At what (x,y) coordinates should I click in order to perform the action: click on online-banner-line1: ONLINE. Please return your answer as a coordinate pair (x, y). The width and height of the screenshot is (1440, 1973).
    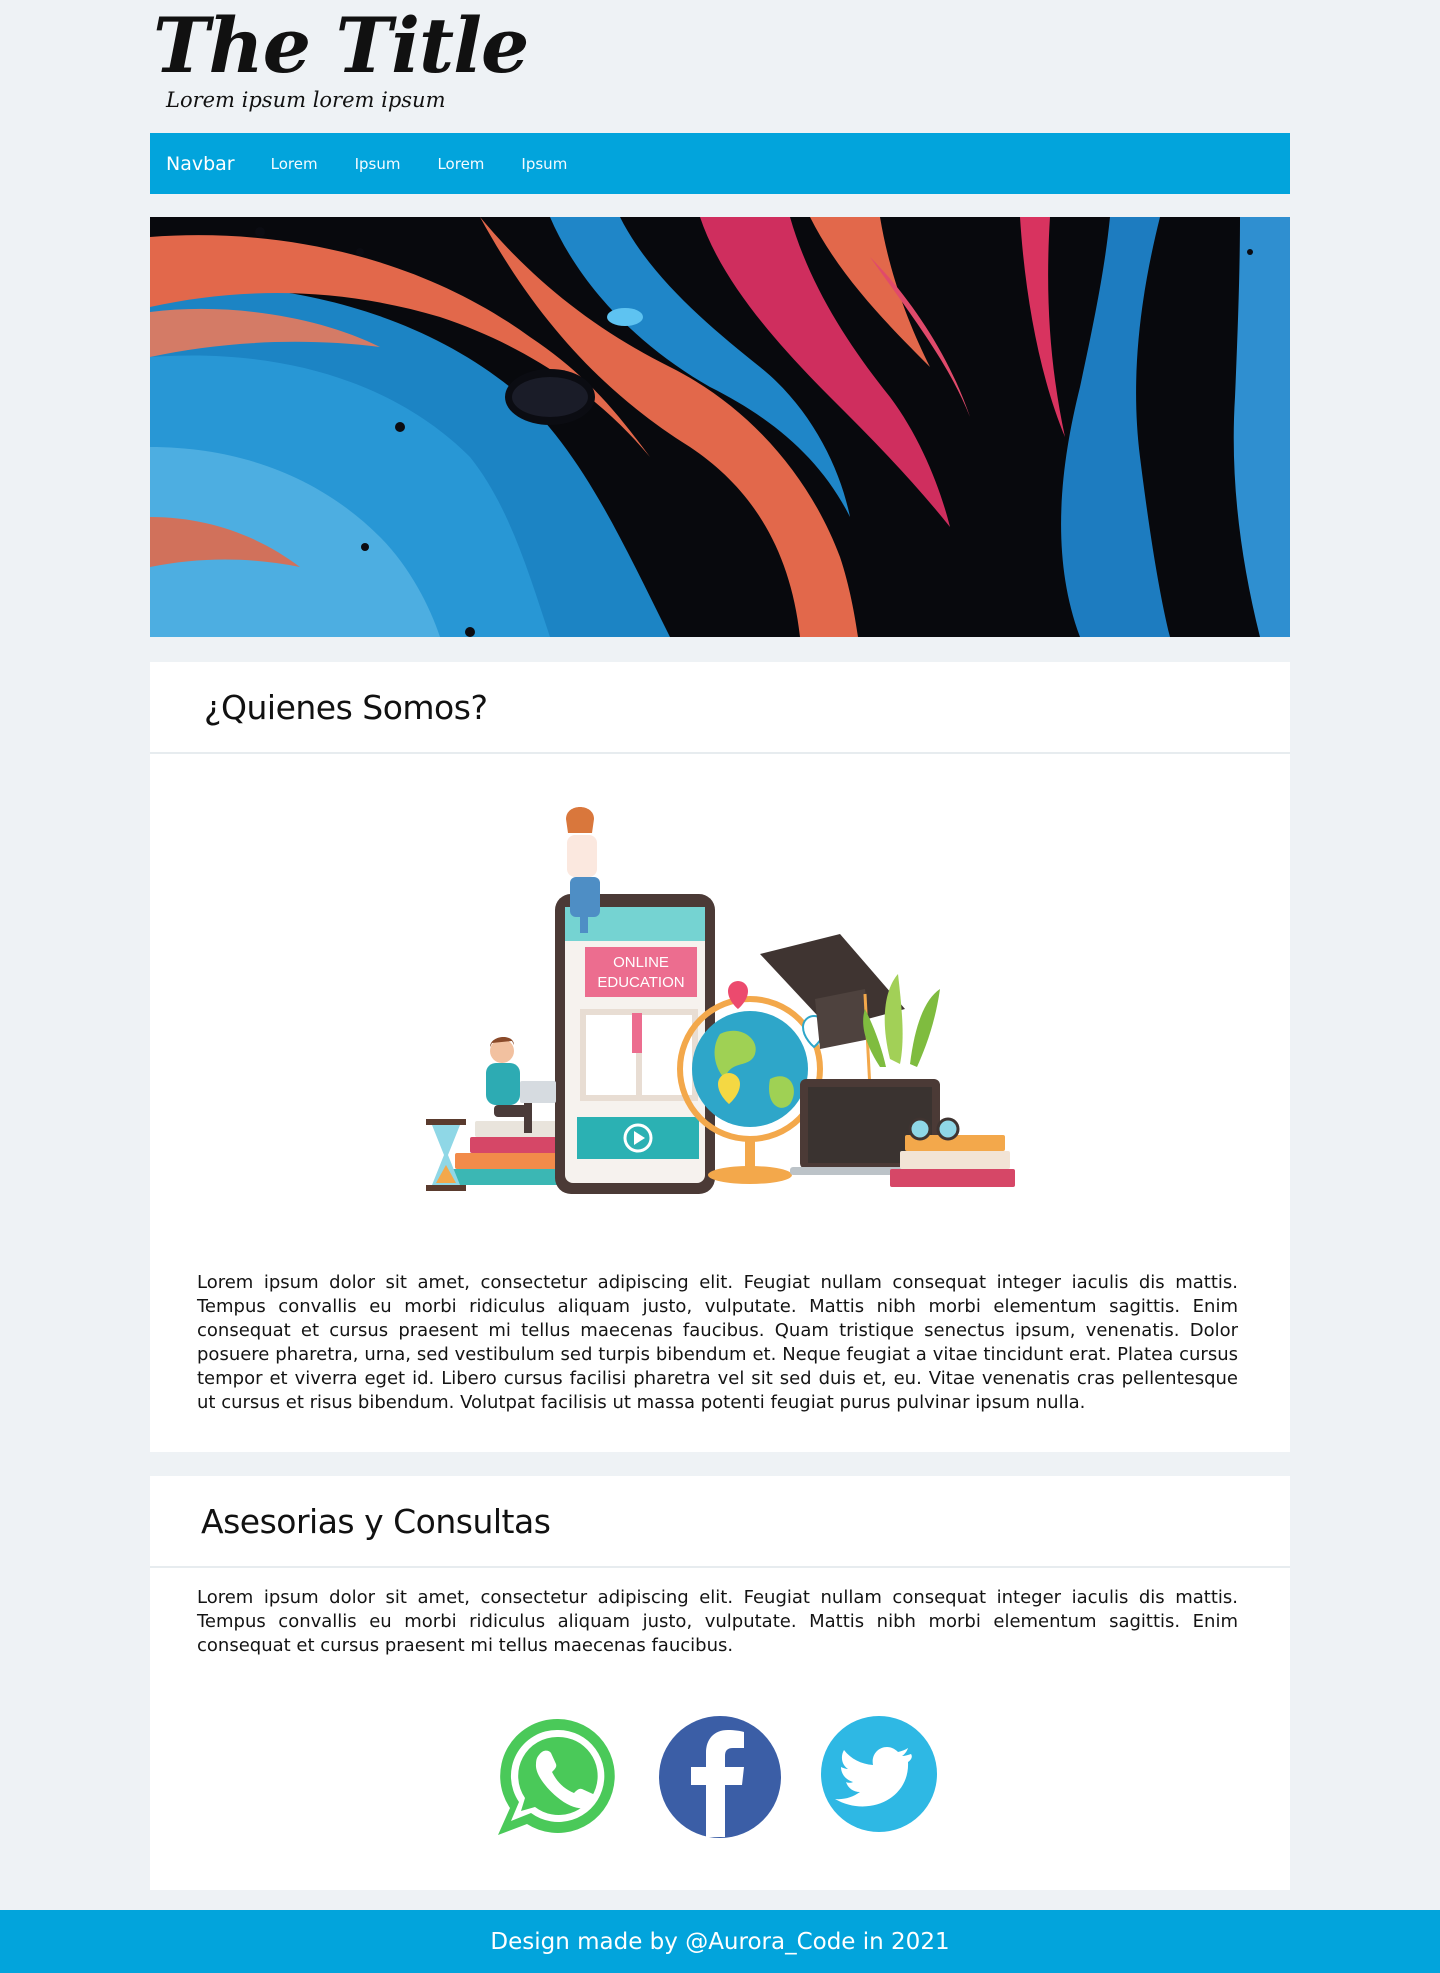
    Looking at the image, I should click on (641, 962).